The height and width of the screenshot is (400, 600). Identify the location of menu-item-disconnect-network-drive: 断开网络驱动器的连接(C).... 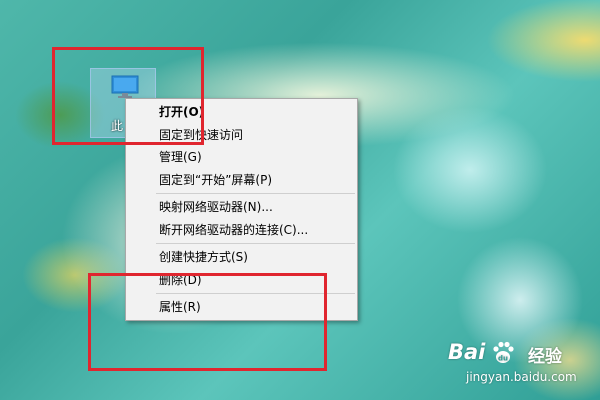
(241, 230).